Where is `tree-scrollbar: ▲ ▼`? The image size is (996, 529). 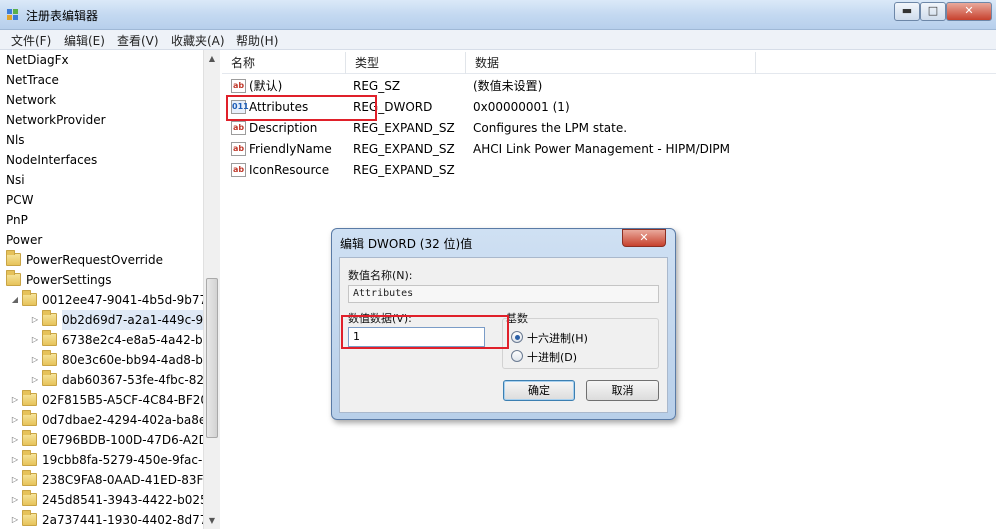
tree-scrollbar: ▲ ▼ is located at coordinates (211, 289).